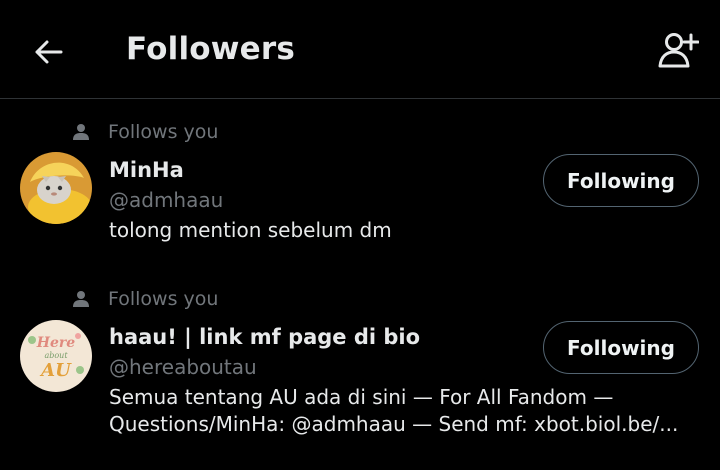 The height and width of the screenshot is (470, 720). I want to click on back-arrow-icon, so click(49, 52).